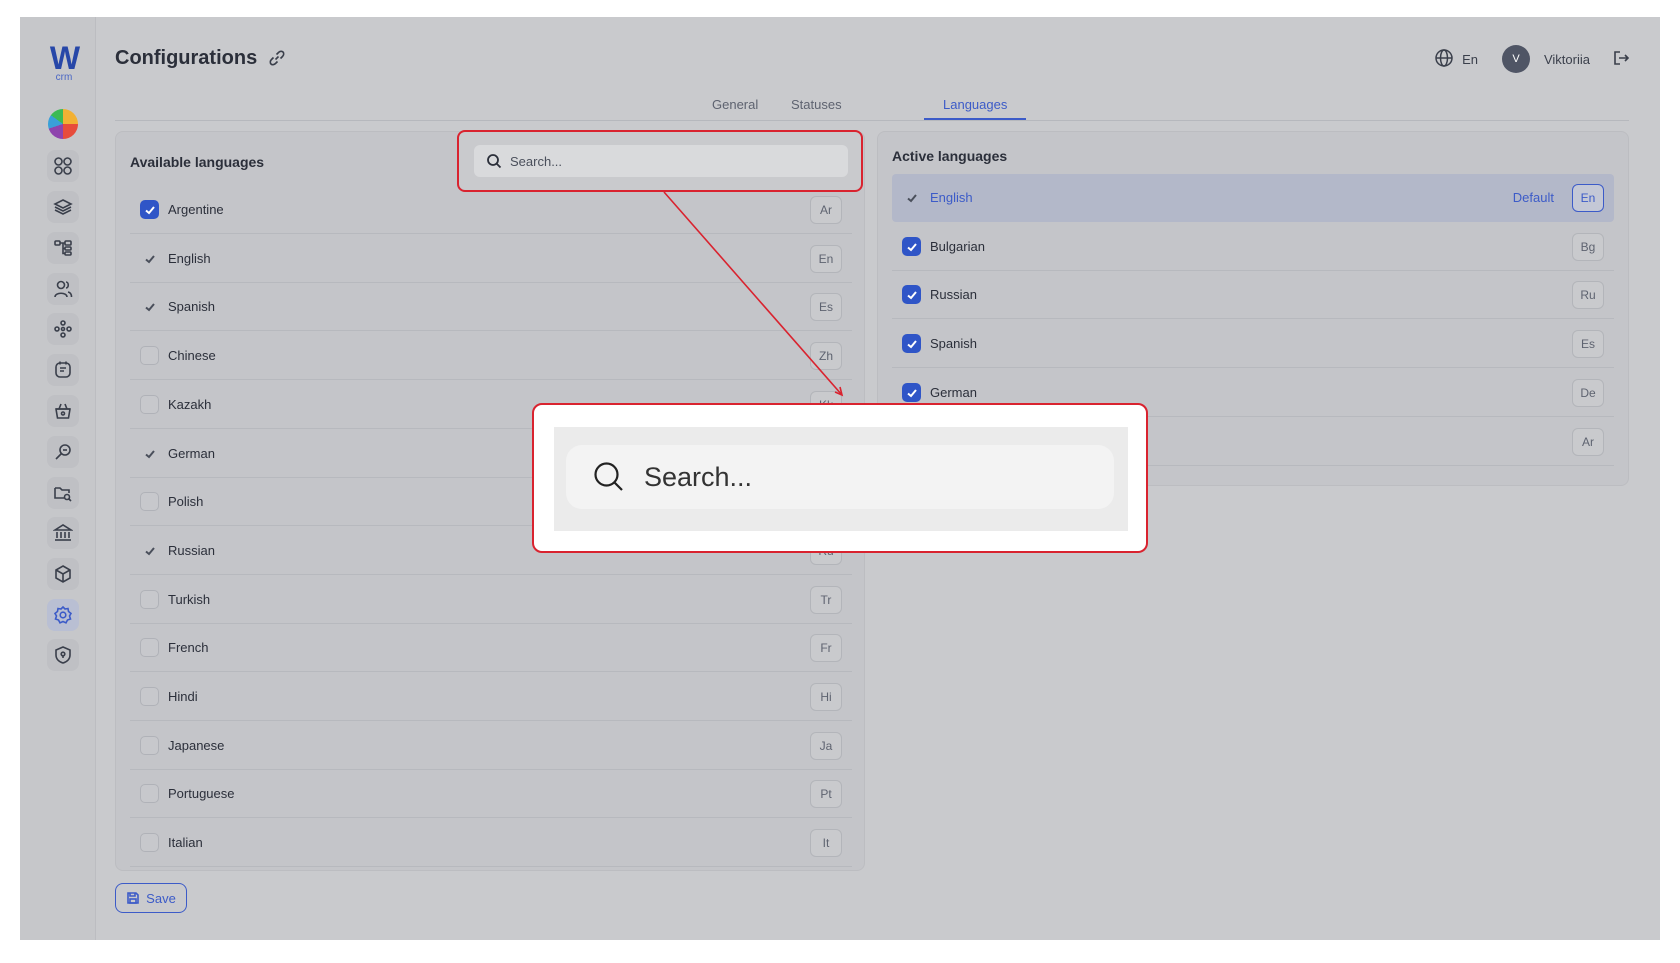  What do you see at coordinates (1588, 246) in the screenshot?
I see `language-code-badge: Bg` at bounding box center [1588, 246].